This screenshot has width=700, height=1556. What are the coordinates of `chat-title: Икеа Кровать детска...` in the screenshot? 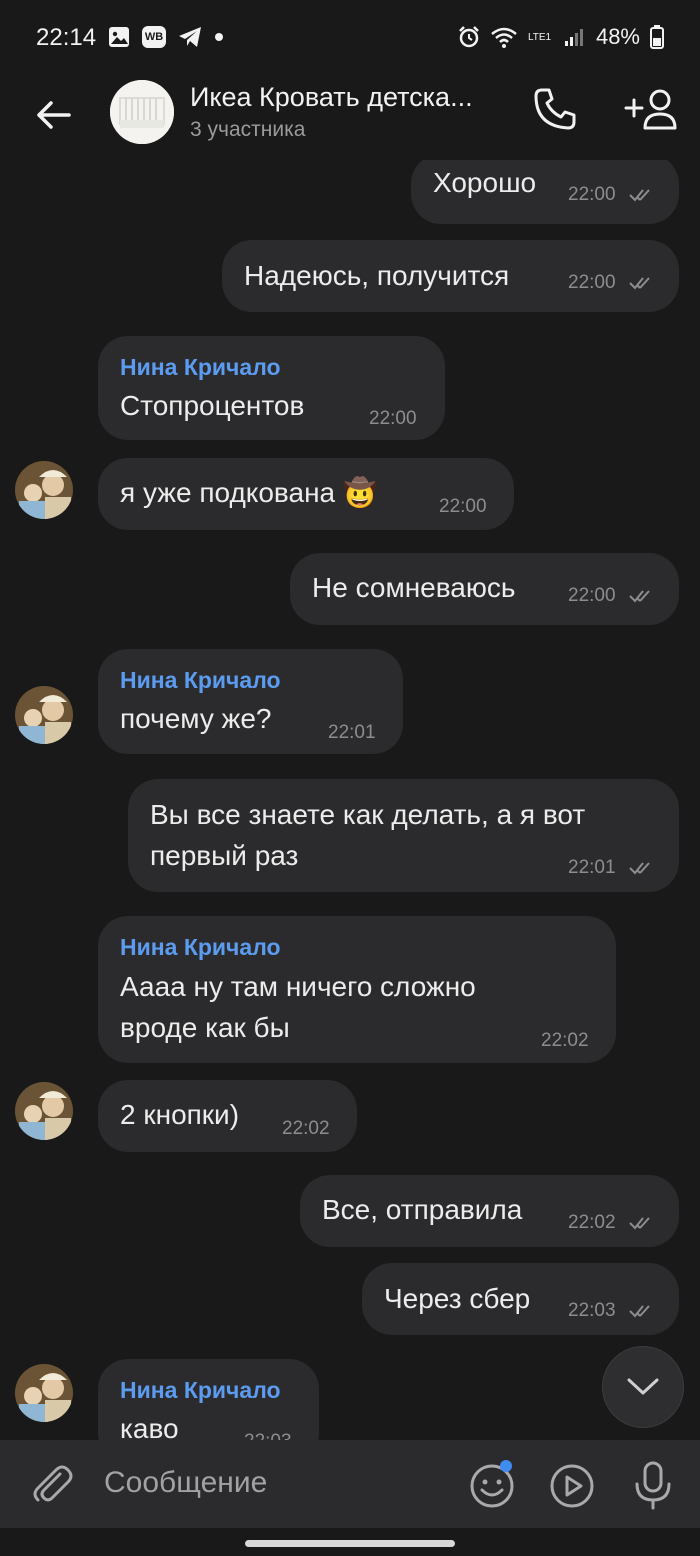 It's located at (350, 97).